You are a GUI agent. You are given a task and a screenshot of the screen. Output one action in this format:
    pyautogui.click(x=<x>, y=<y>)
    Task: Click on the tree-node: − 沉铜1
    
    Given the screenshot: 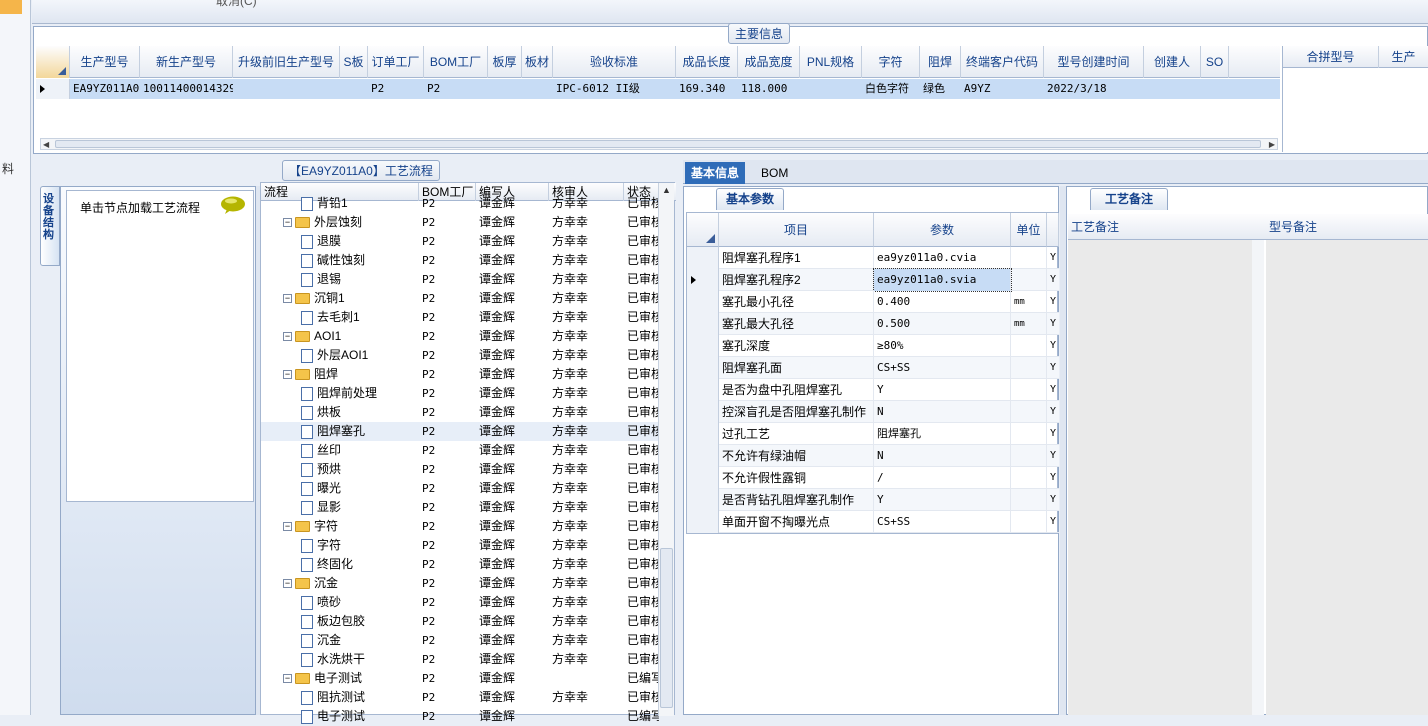 What is the action you would take?
    pyautogui.click(x=351, y=298)
    